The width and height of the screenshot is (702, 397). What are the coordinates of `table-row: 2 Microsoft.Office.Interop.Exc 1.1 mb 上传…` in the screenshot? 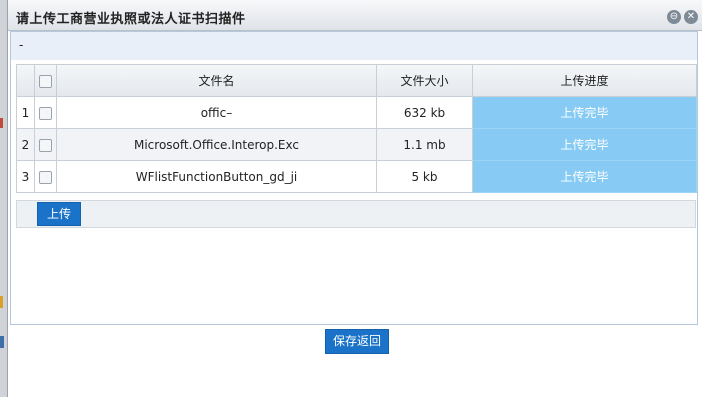 It's located at (356, 144).